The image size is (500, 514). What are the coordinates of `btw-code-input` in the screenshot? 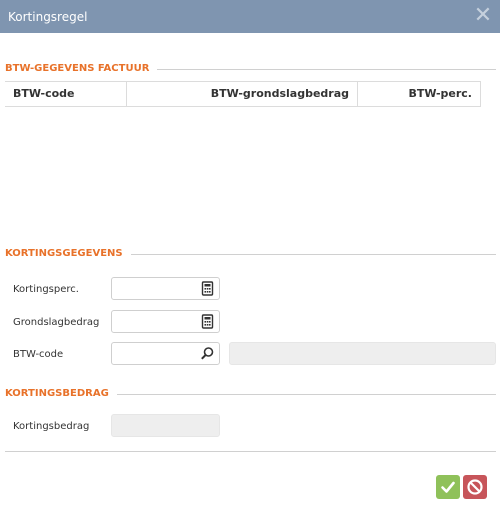 It's located at (165, 353).